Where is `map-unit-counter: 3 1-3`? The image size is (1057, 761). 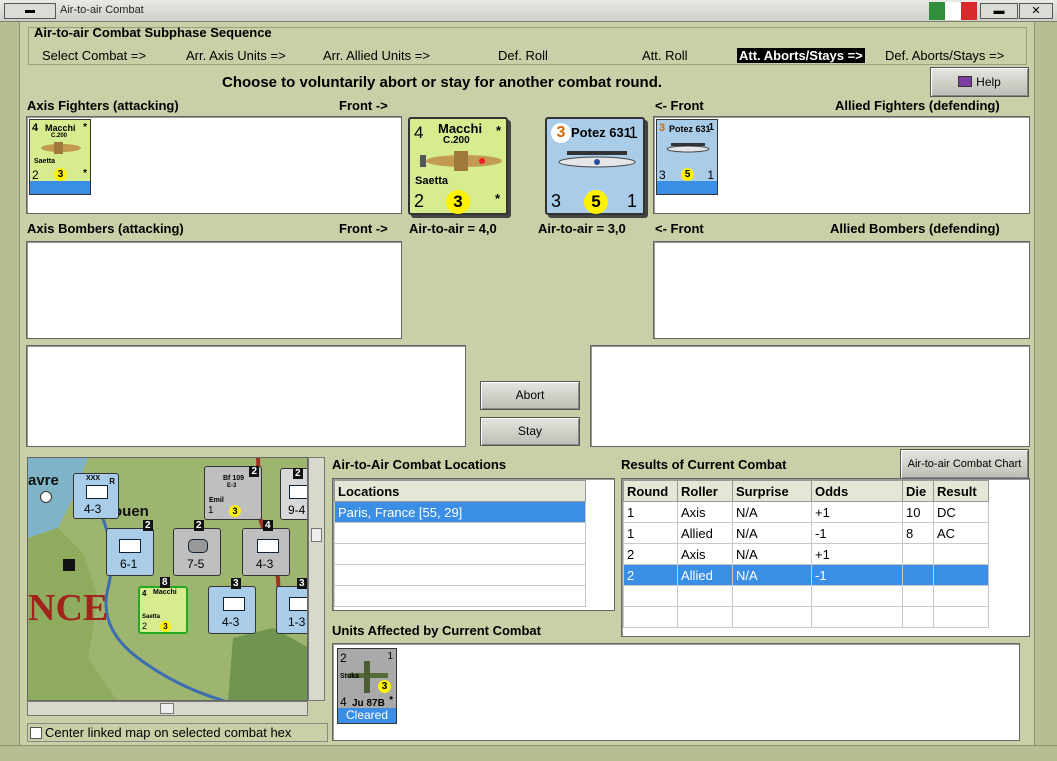
map-unit-counter: 3 1-3 is located at coordinates (291, 606).